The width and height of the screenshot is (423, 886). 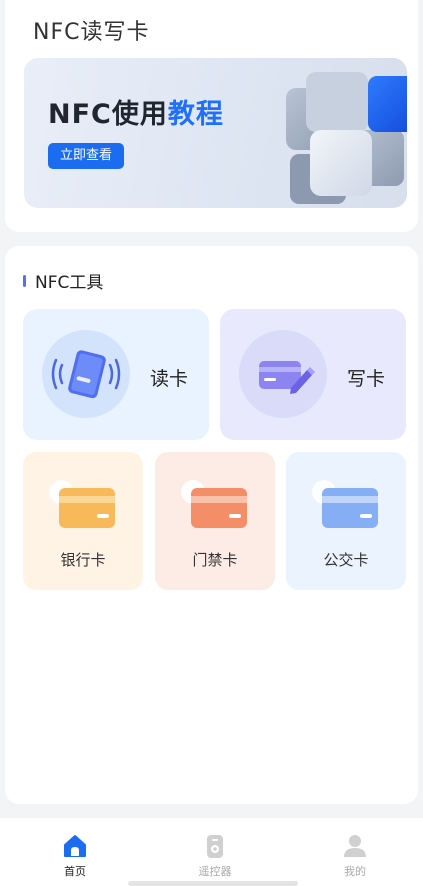 What do you see at coordinates (345, 504) in the screenshot?
I see `bus-card-icon` at bounding box center [345, 504].